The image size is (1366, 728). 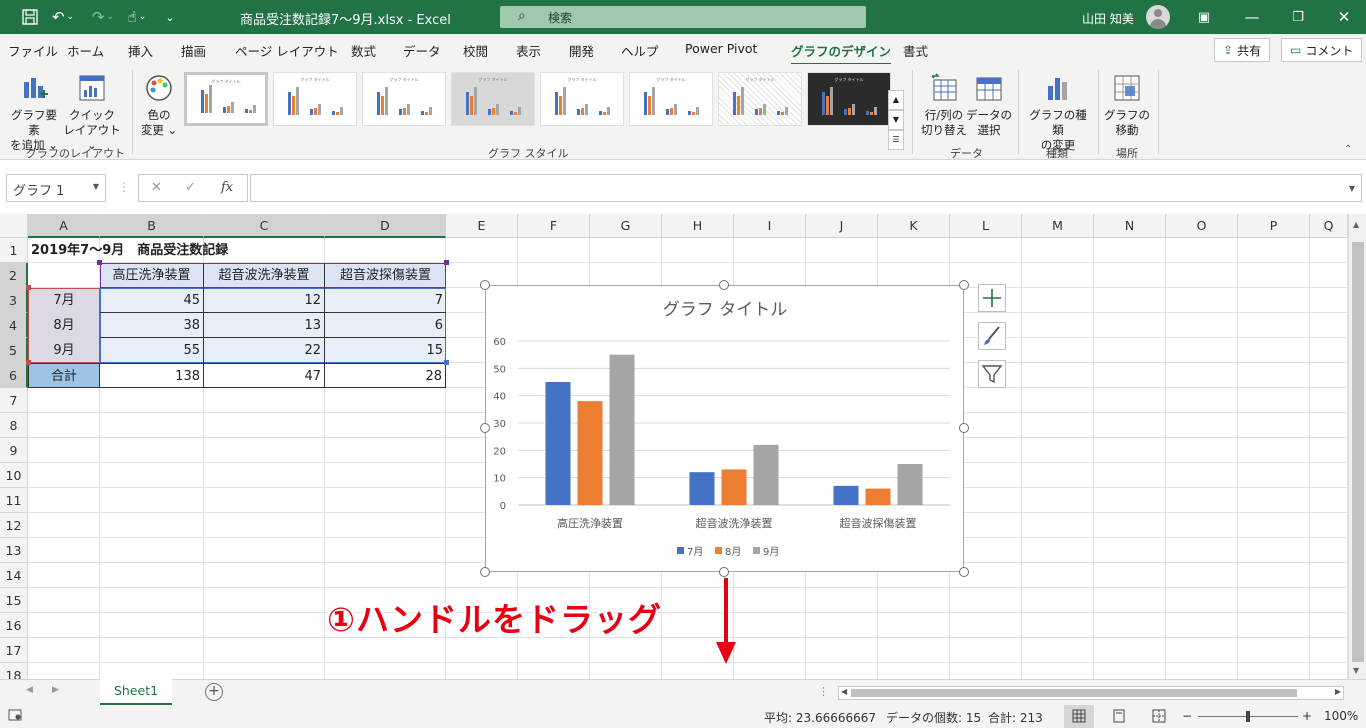 I want to click on redo-icon: ↷ ⌄, so click(x=103, y=17).